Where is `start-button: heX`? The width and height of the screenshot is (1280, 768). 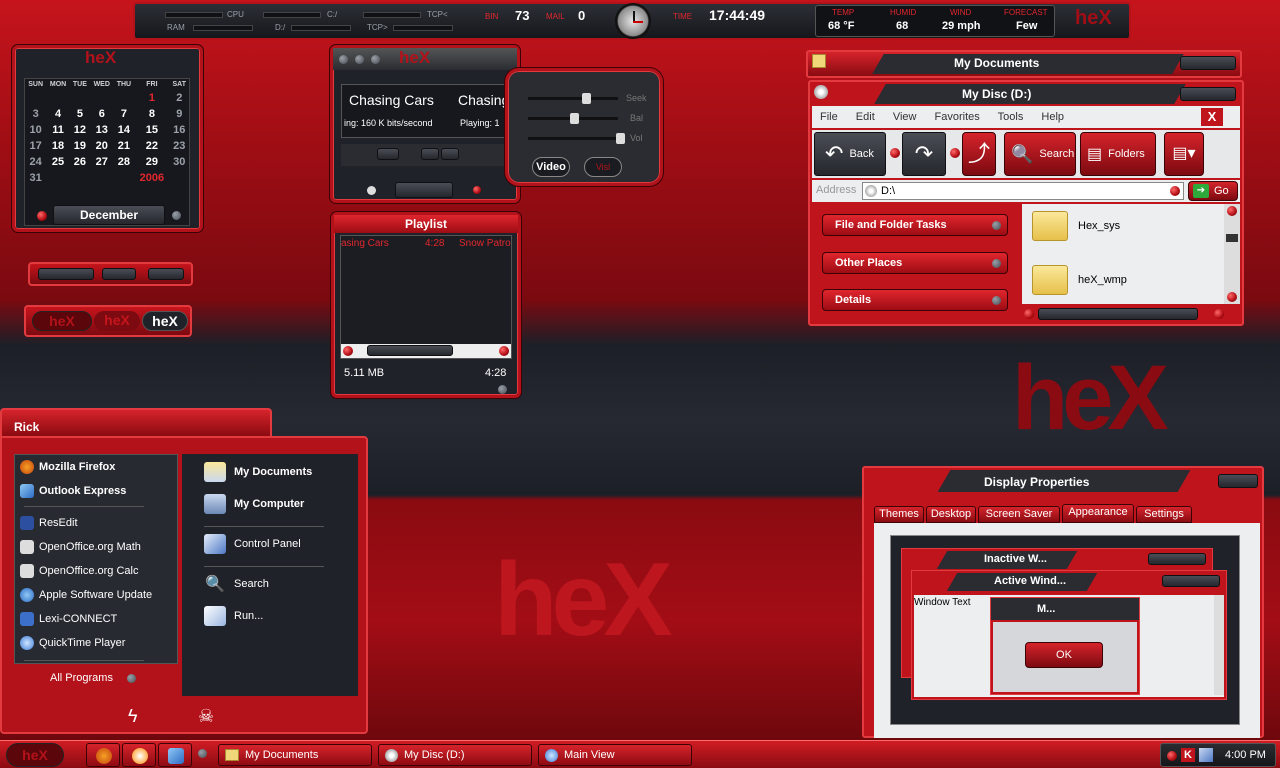 start-button: heX is located at coordinates (35, 755).